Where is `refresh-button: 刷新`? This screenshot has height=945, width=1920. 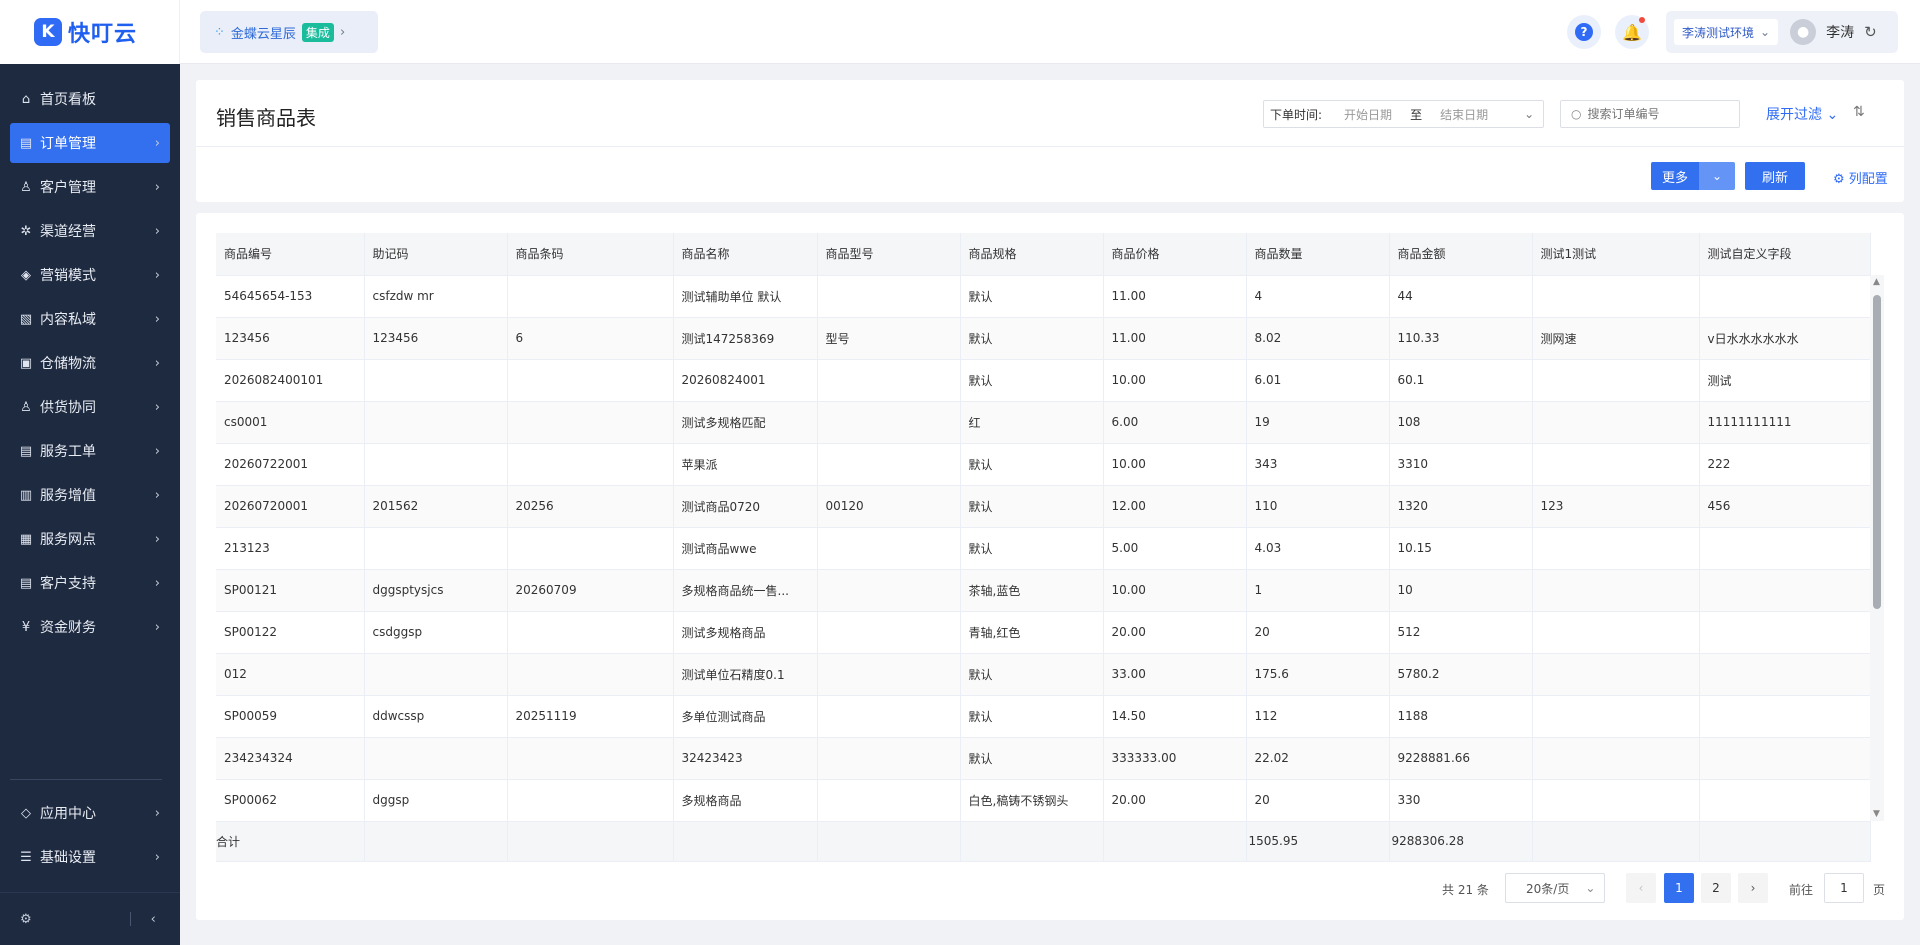
refresh-button: 刷新 is located at coordinates (1775, 176).